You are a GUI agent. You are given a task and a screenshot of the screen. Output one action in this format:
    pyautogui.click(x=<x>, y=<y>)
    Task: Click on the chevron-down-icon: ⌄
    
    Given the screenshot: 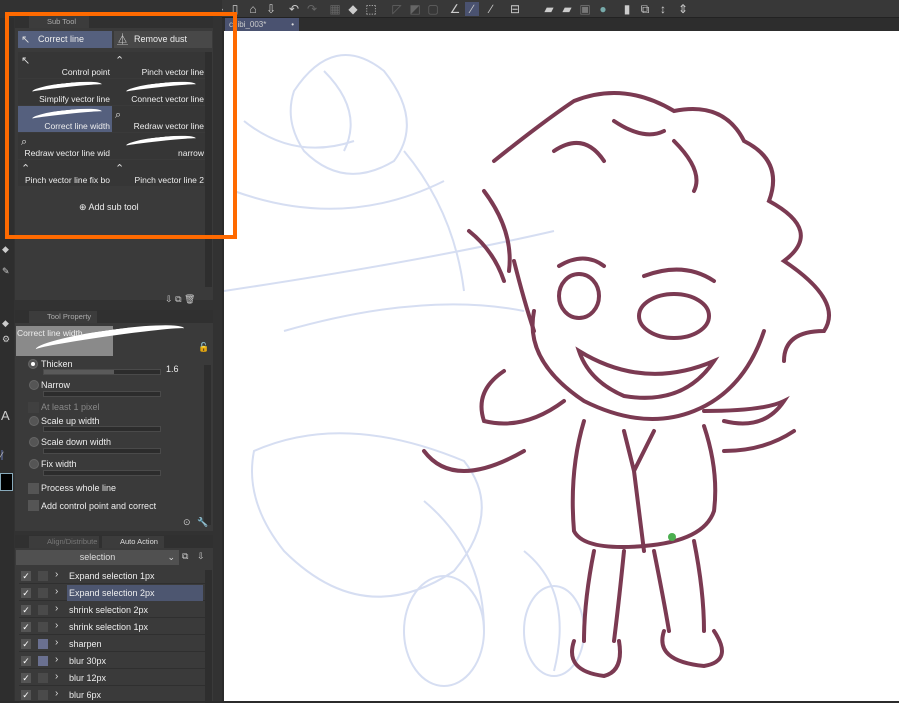 What is the action you would take?
    pyautogui.click(x=171, y=557)
    